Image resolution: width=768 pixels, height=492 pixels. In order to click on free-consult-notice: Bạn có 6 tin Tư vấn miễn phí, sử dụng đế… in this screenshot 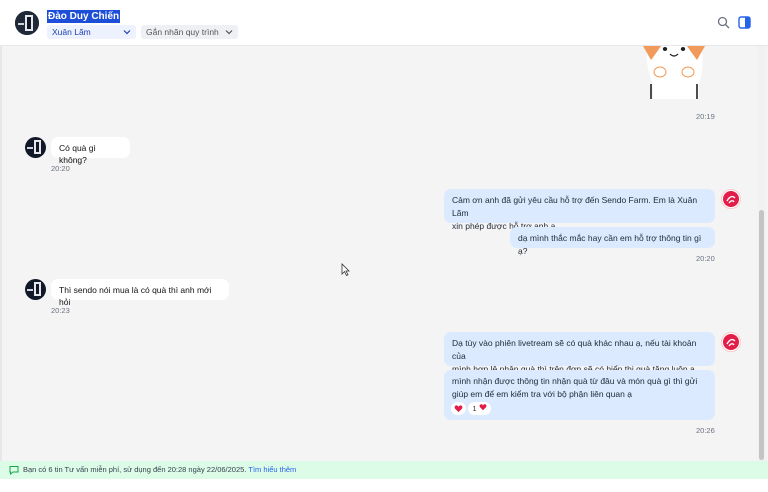, I will do `click(384, 470)`.